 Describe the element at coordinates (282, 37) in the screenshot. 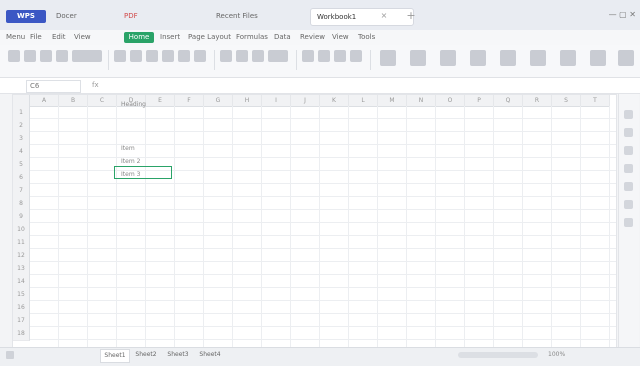

I see `menu-item-data: Data` at that location.